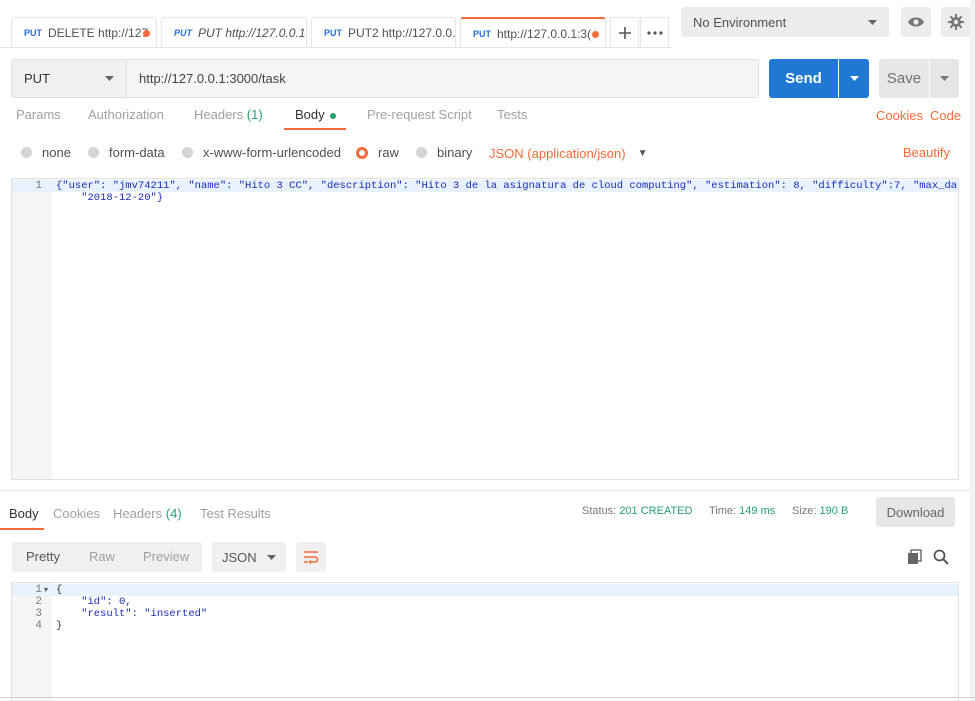 This screenshot has width=975, height=701. What do you see at coordinates (38, 614) in the screenshot?
I see `line-number: 3` at bounding box center [38, 614].